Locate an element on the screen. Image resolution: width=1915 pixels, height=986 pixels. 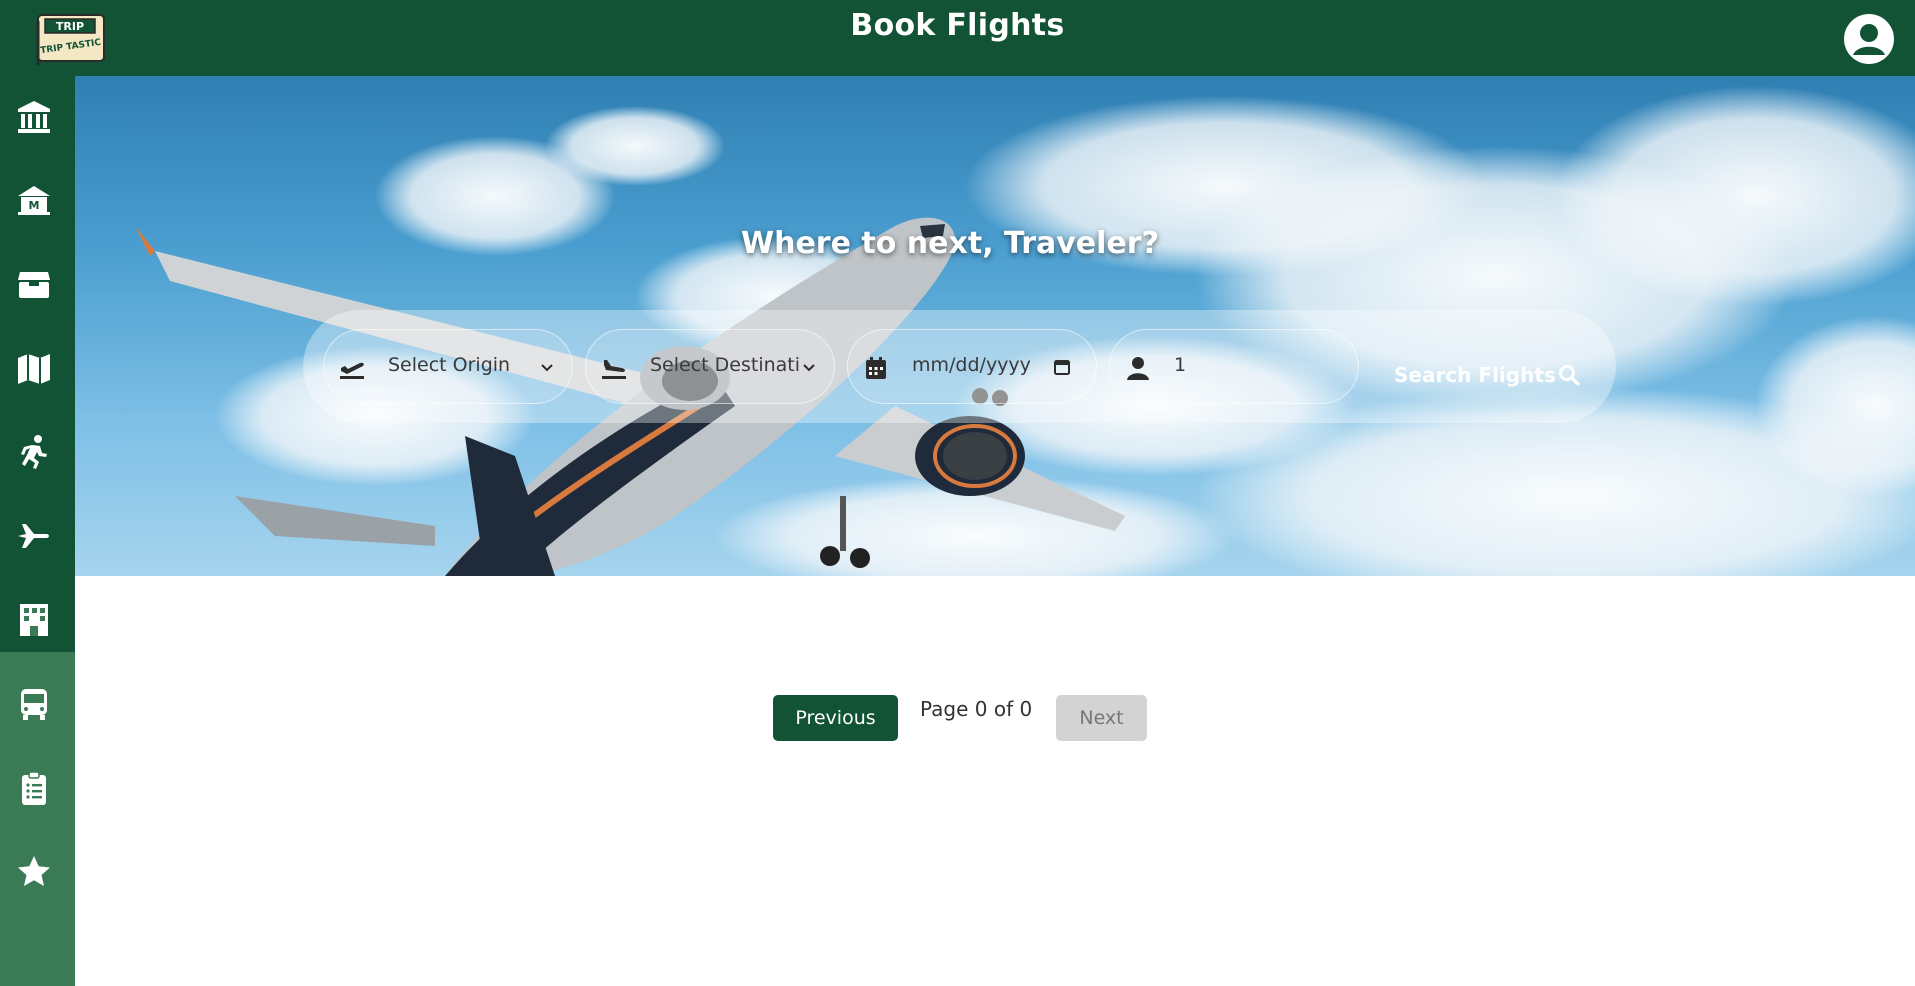
page-indicator: Page 0 of 0 is located at coordinates (976, 709).